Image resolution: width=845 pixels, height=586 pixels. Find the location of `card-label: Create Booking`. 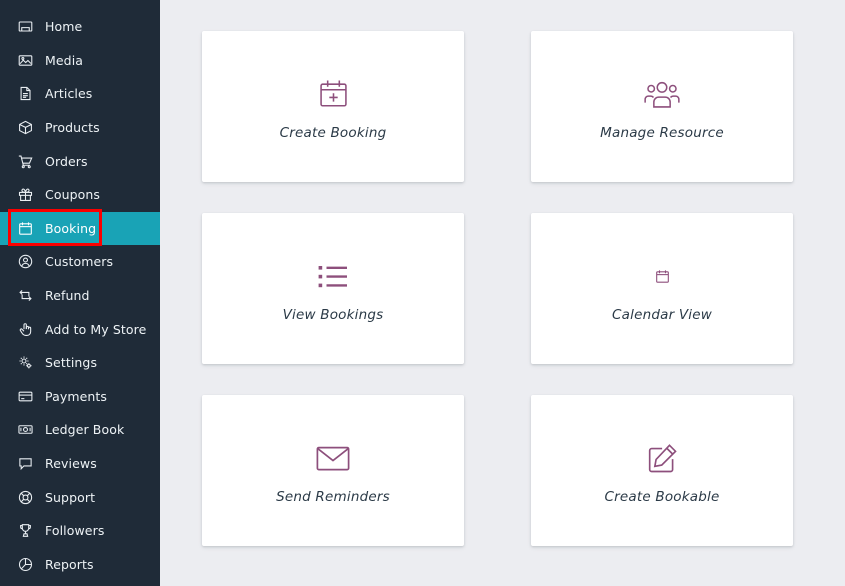

card-label: Create Booking is located at coordinates (333, 132).